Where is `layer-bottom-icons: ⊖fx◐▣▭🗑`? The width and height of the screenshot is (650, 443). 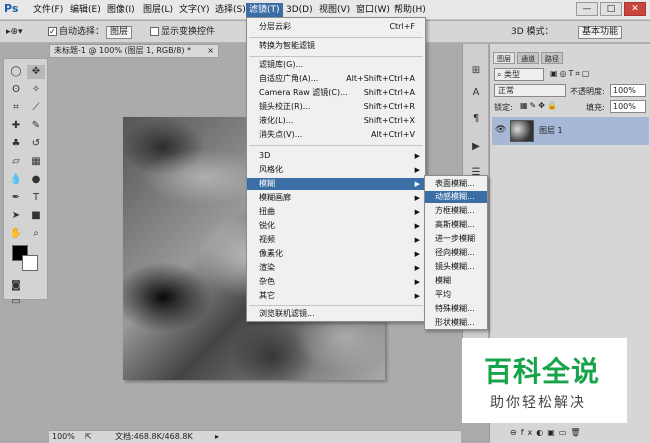
layer-bottom-icons: ⊖fx◐▣▭🗑 is located at coordinates (547, 432).